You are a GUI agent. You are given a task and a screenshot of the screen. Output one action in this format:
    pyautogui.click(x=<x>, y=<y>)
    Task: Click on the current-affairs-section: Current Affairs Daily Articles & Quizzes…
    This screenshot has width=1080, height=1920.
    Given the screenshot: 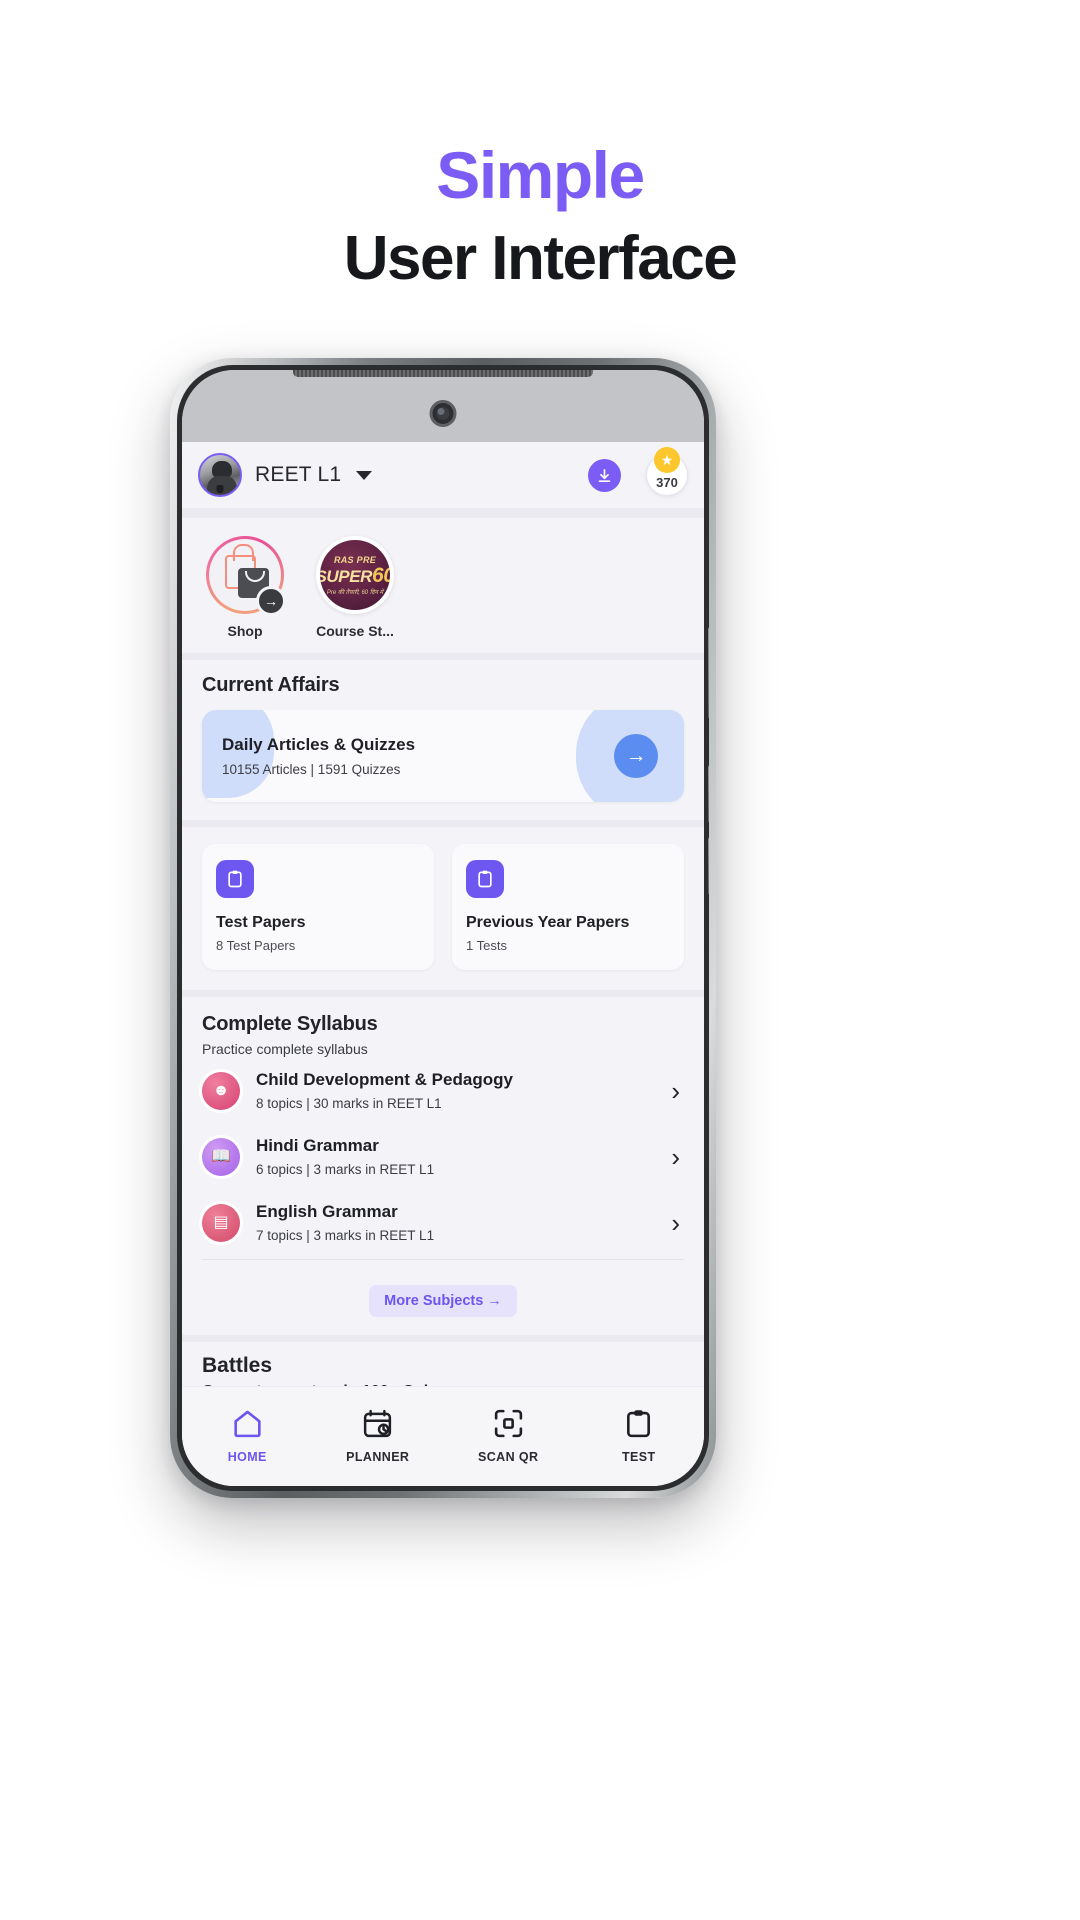 What is the action you would take?
    pyautogui.click(x=443, y=740)
    